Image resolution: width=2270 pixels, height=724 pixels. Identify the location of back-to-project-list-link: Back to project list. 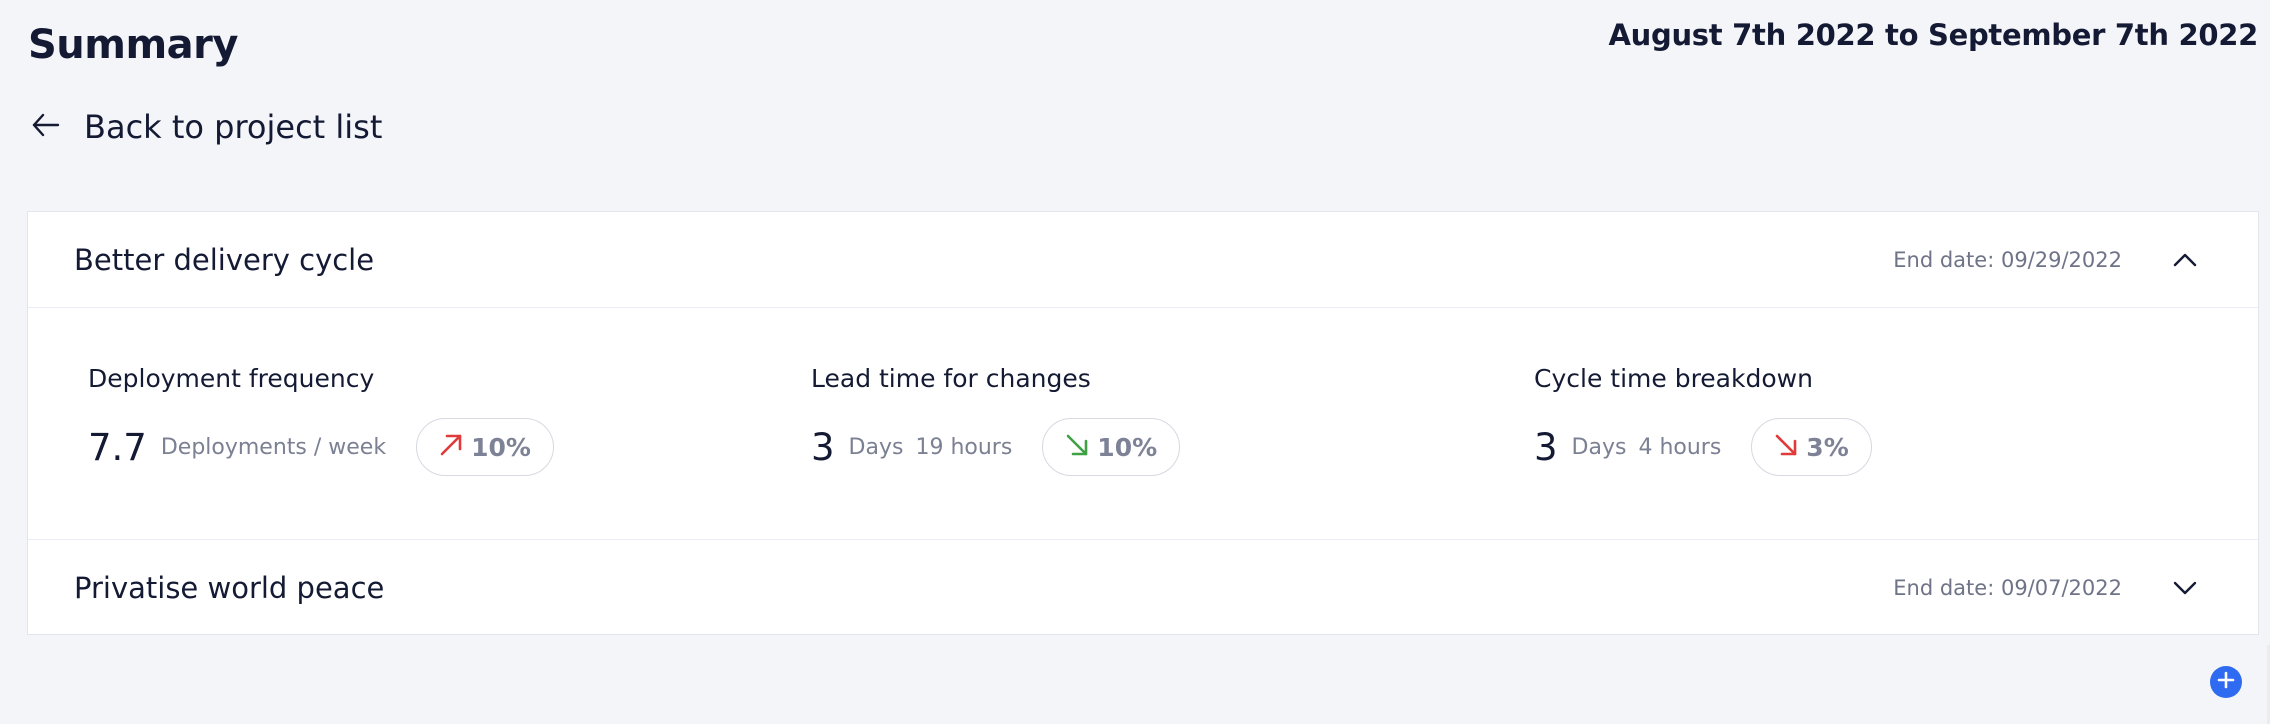
(206, 127).